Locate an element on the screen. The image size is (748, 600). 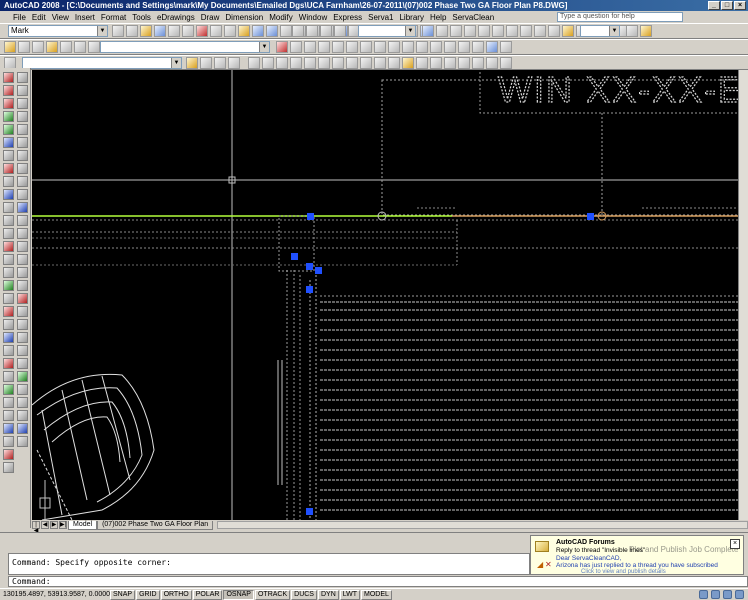
ellipse-2-icon is located at coordinates (380, 63).